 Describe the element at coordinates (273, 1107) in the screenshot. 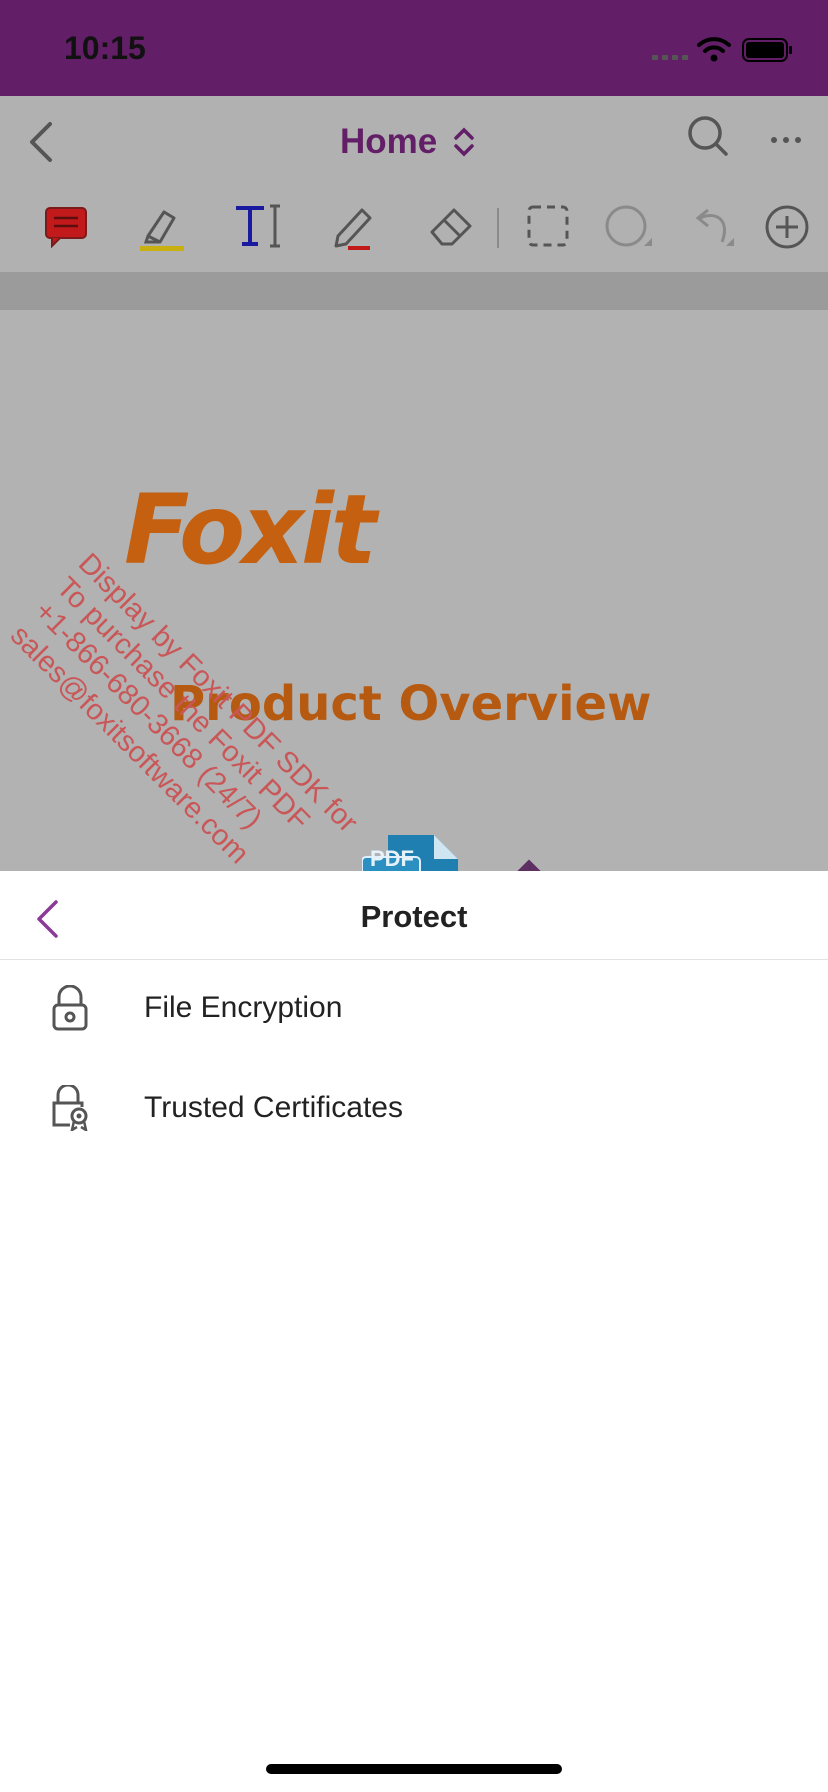

I see `menu-label: Trusted Certificates` at that location.